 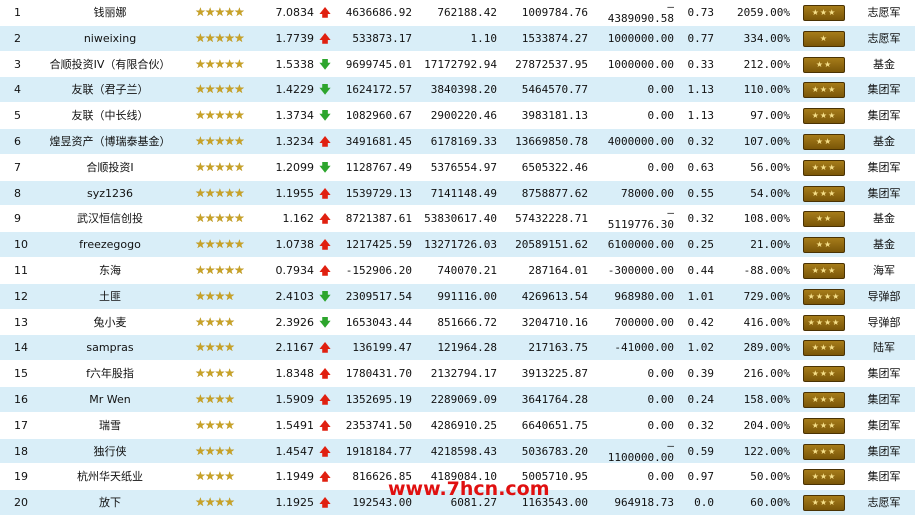 What do you see at coordinates (554, 90) in the screenshot?
I see `value-cell: 5464570.77` at bounding box center [554, 90].